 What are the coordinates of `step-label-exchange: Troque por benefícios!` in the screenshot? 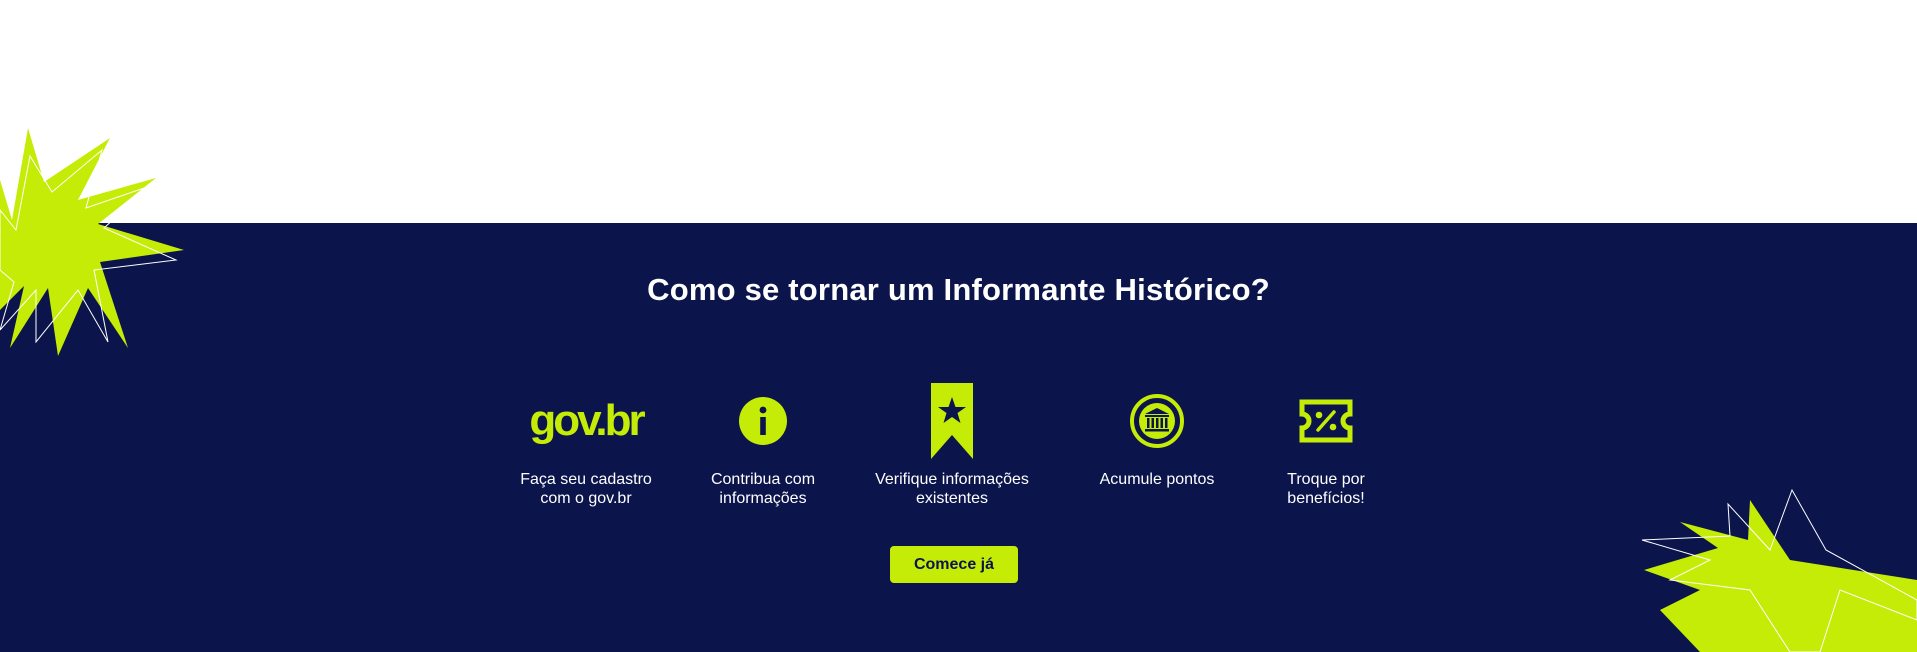 It's located at (1326, 489).